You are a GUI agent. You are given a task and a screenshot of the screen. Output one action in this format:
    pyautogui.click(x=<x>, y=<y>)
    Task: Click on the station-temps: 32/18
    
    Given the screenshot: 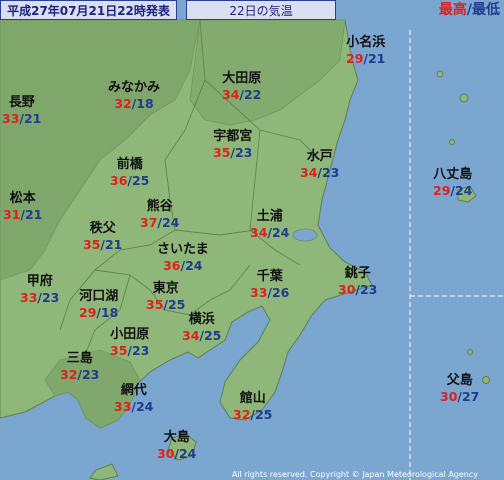 What is the action you would take?
    pyautogui.click(x=134, y=104)
    